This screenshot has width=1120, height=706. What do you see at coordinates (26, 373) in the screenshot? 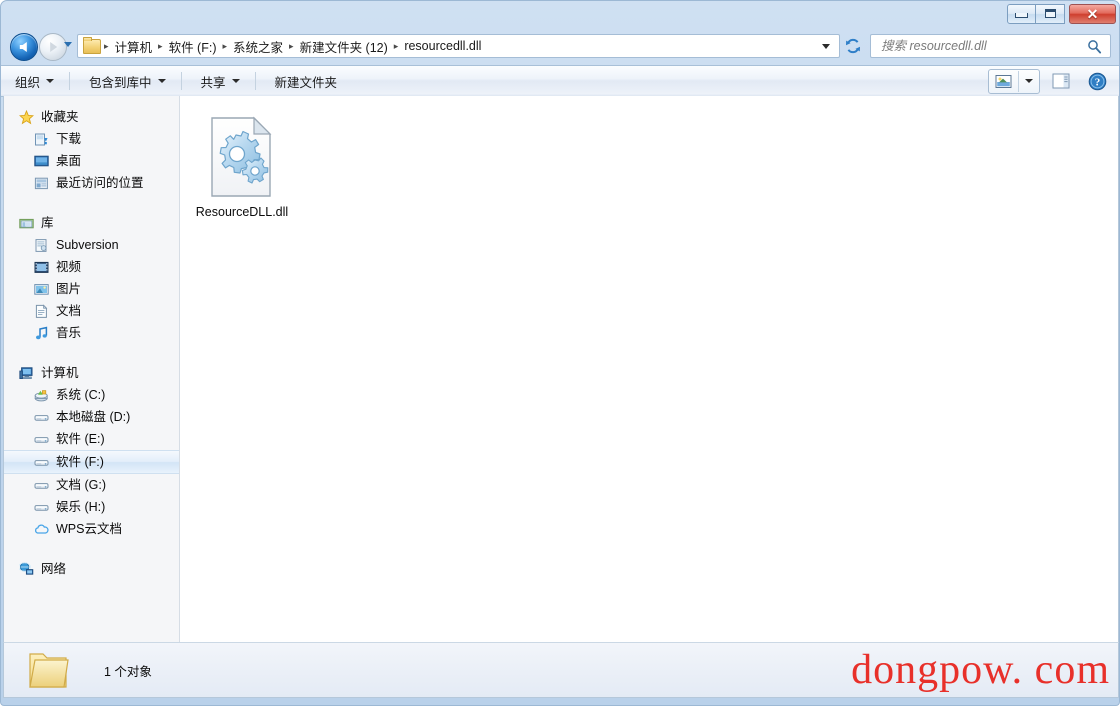
I see `computer-icon` at bounding box center [26, 373].